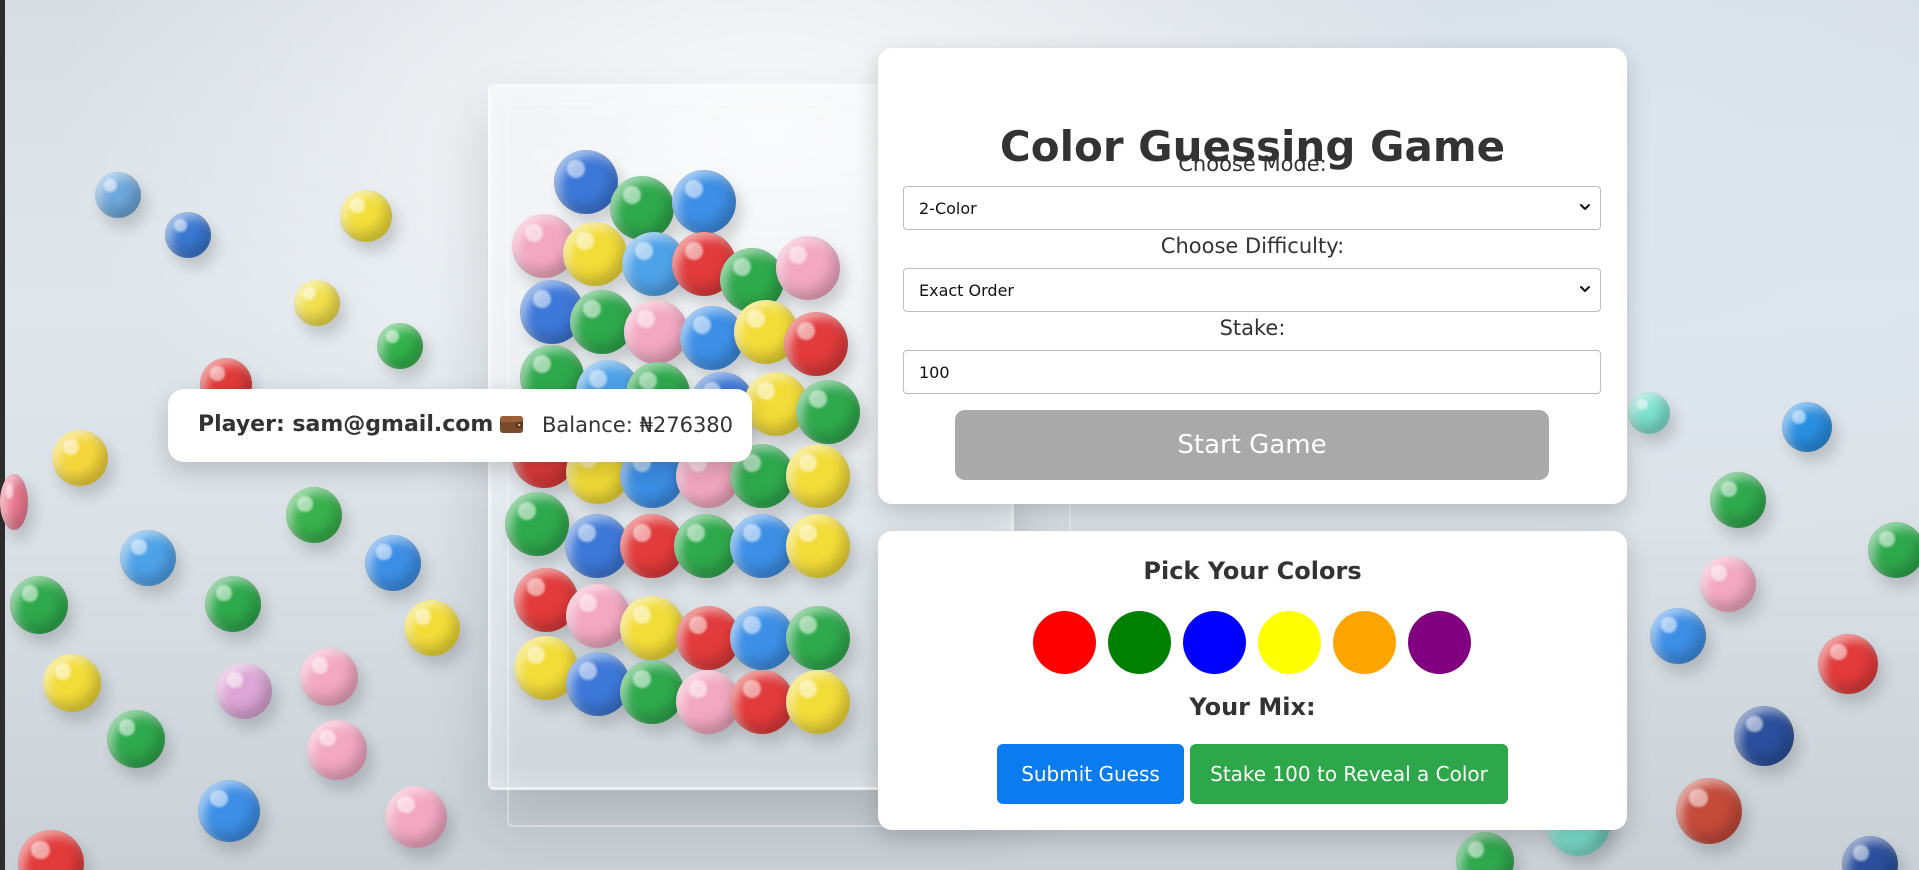 The image size is (1919, 870). I want to click on reveal-color-button: Stake 100 to Reveal a Color, so click(1349, 774).